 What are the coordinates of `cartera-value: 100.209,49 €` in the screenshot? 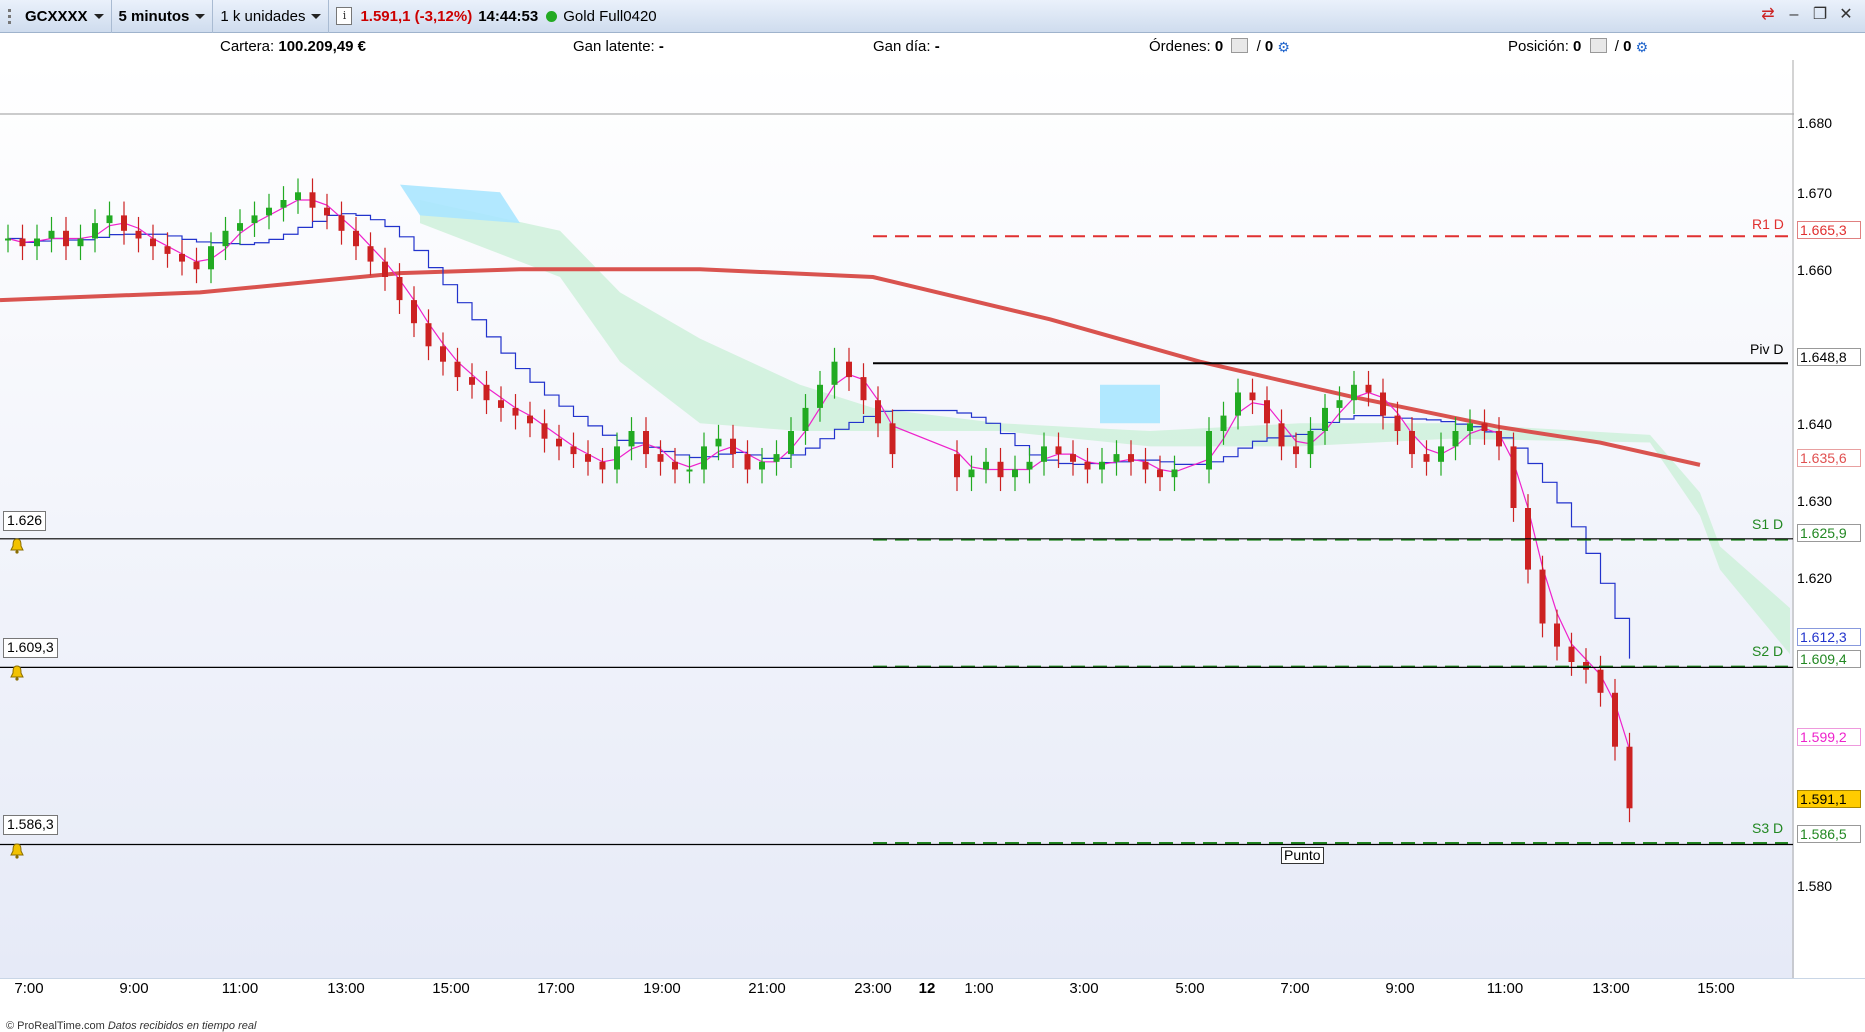 It's located at (322, 46).